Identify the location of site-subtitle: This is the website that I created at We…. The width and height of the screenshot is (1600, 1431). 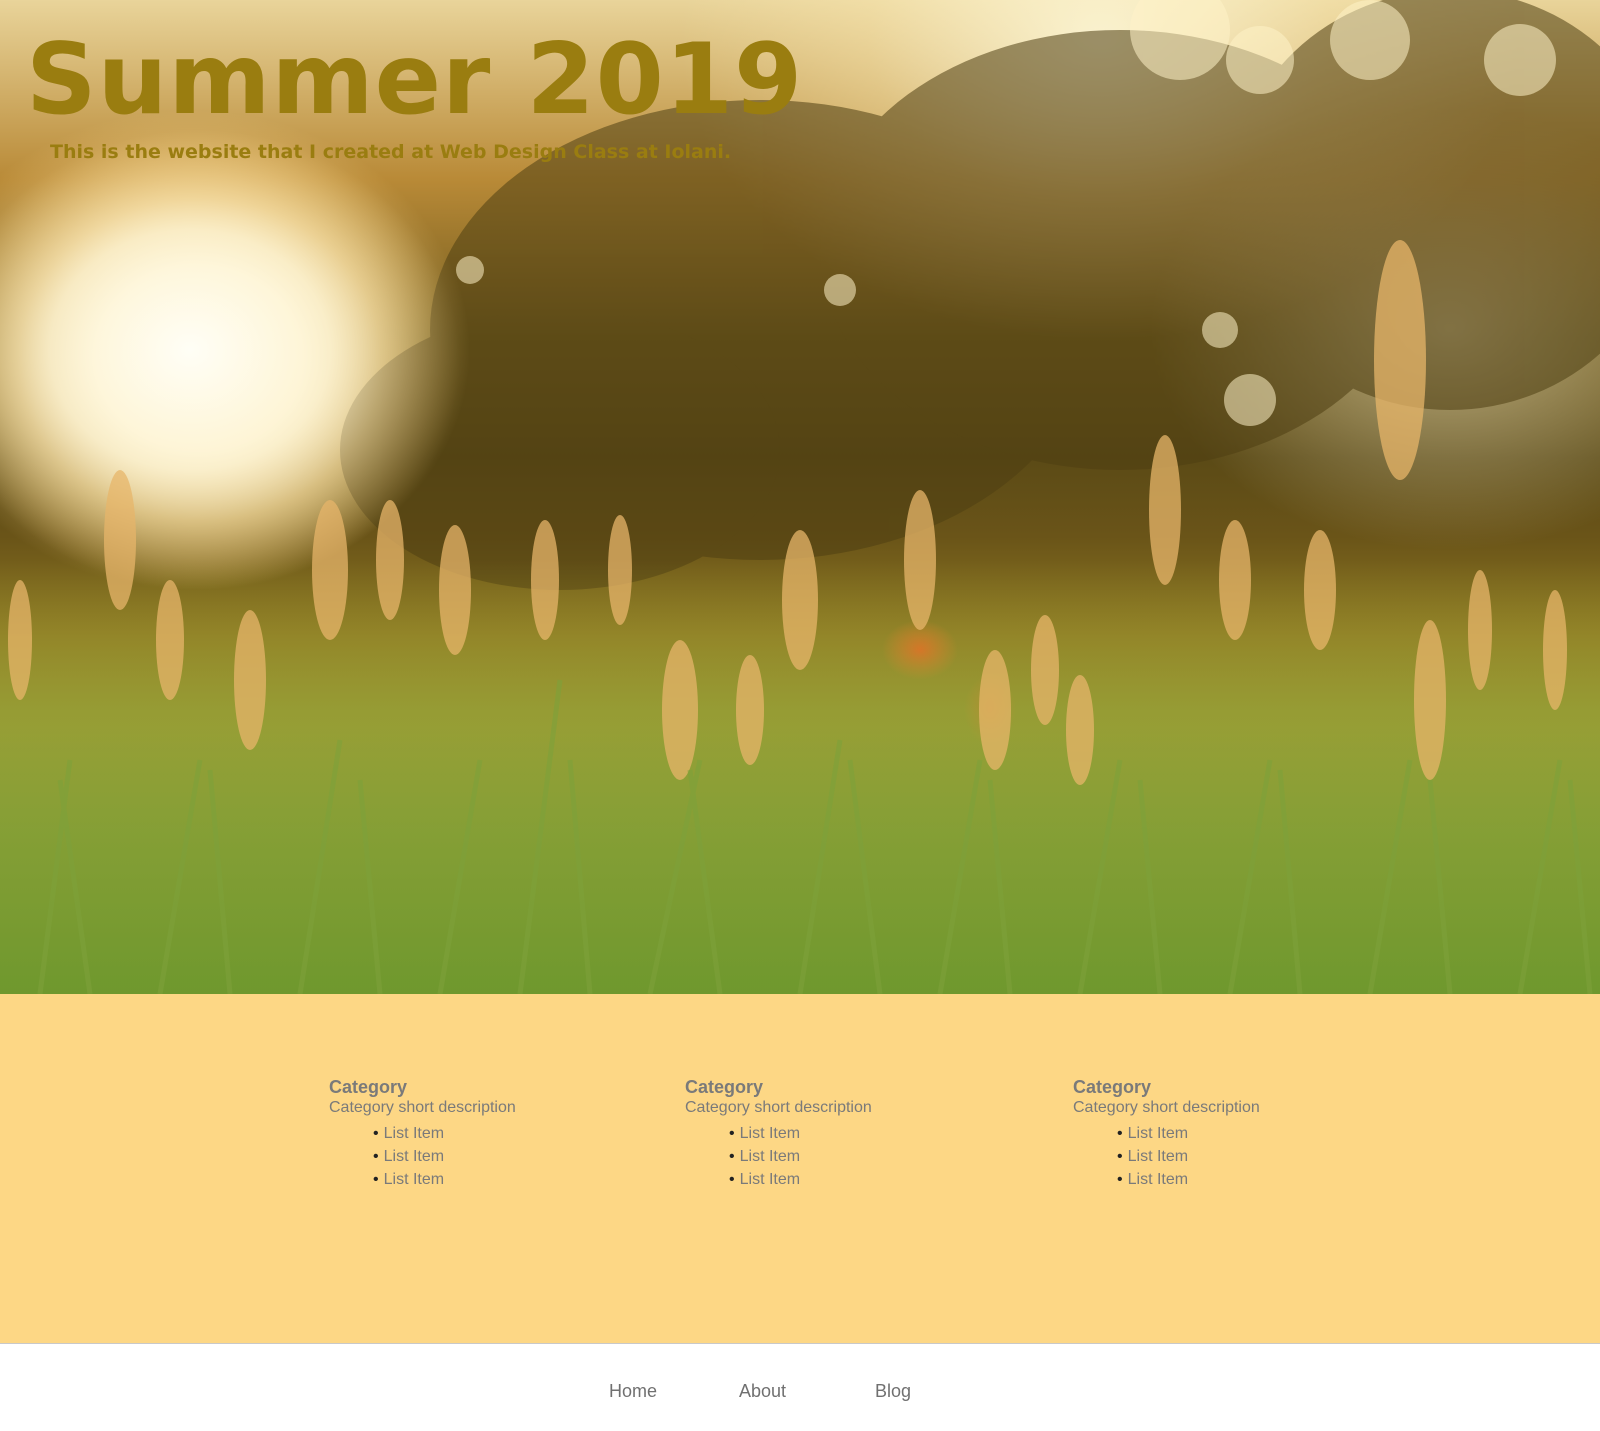
(391, 152).